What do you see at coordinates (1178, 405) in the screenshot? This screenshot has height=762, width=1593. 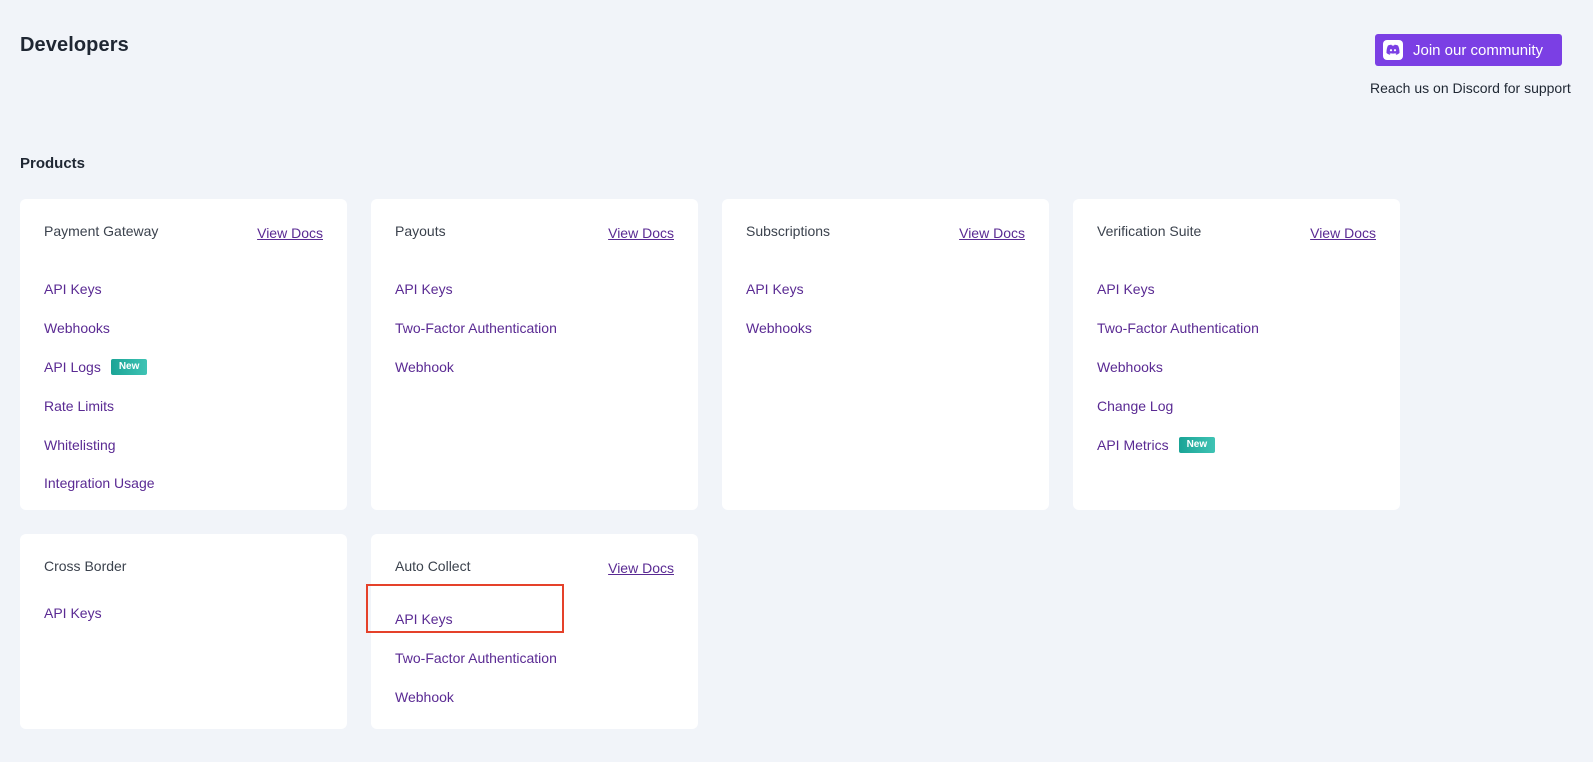 I see `link-change-log: Change Log` at bounding box center [1178, 405].